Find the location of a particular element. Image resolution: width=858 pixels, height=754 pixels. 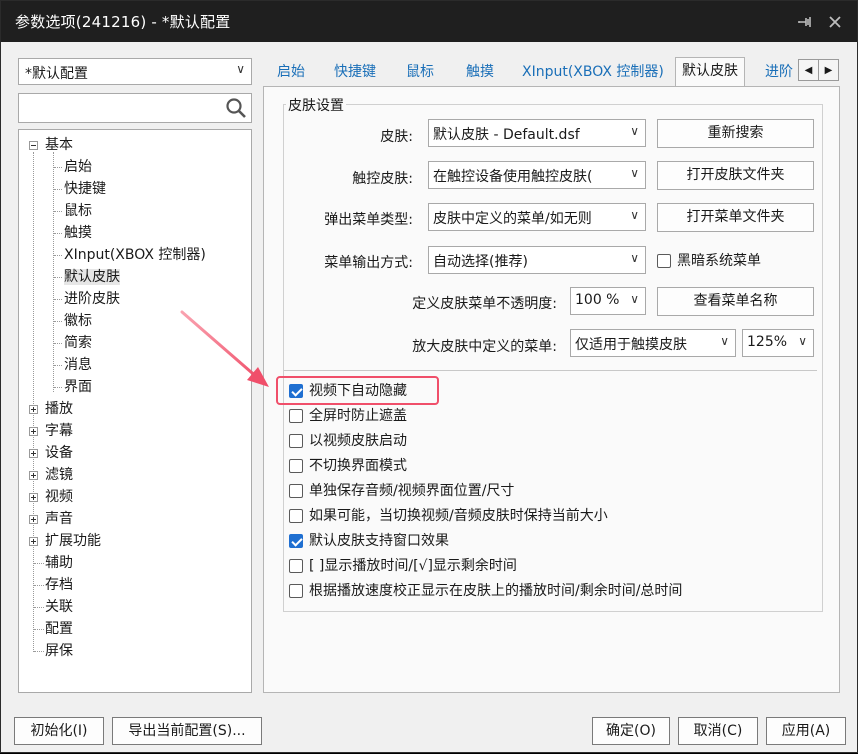

search-icon is located at coordinates (236, 110).